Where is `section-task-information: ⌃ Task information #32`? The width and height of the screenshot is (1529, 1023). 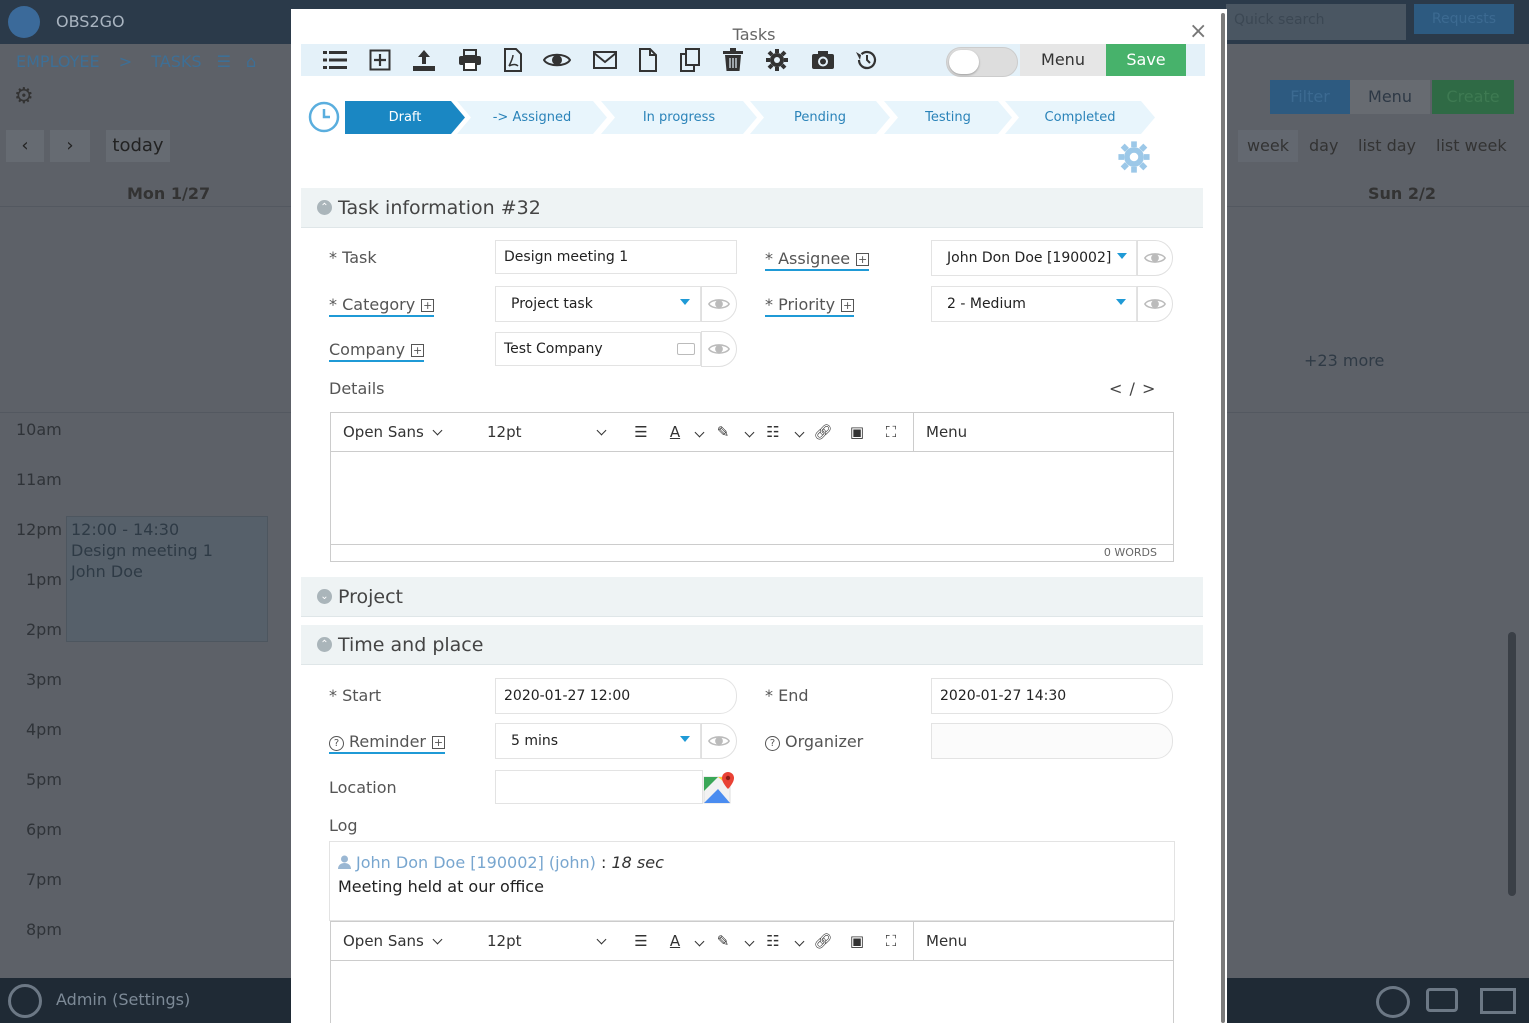
section-task-information: ⌃ Task information #32 is located at coordinates (752, 208).